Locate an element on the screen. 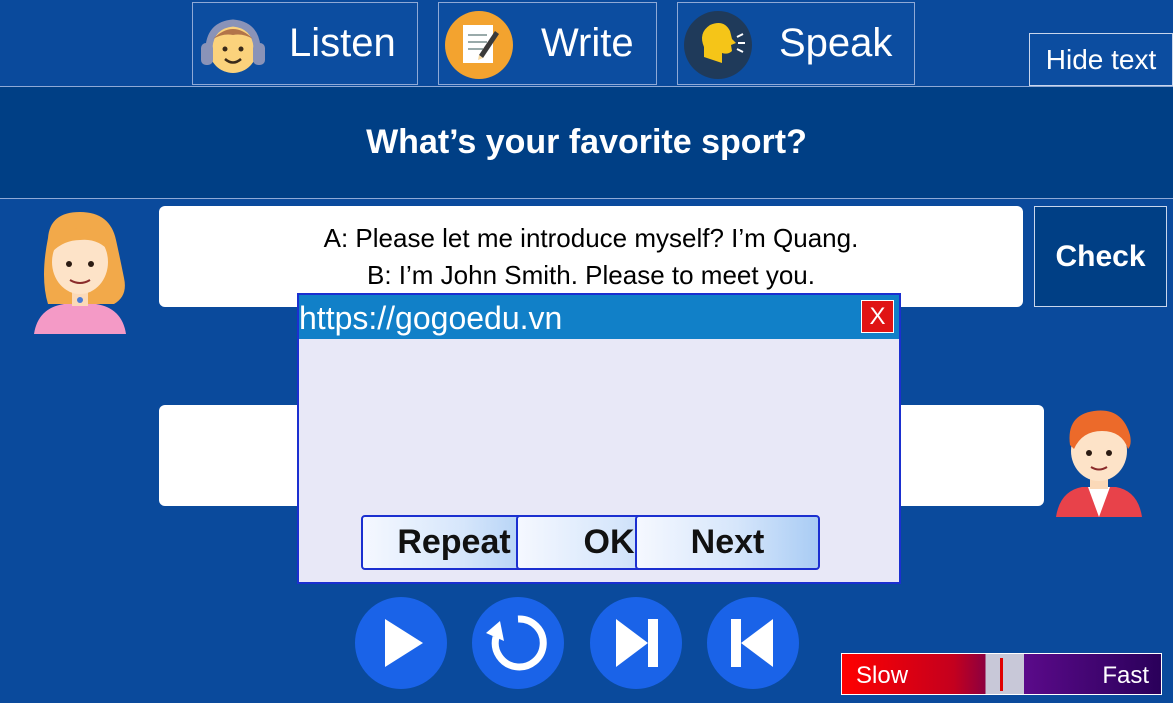 Image resolution: width=1173 pixels, height=703 pixels. check-button: Check is located at coordinates (1100, 256).